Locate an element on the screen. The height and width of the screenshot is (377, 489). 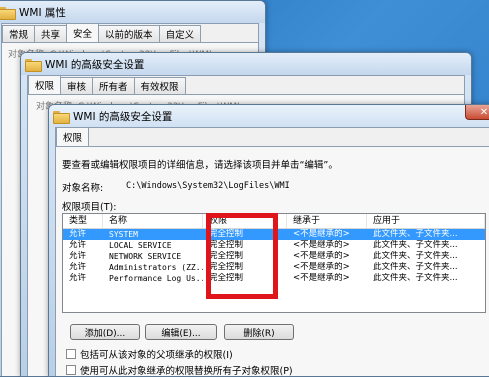
object-name-label: 对象名称: is located at coordinates (83, 188).